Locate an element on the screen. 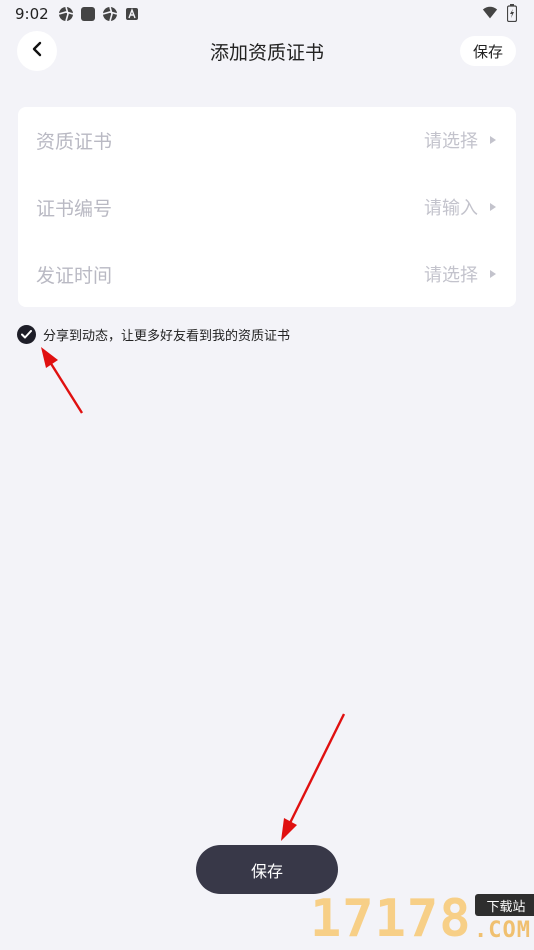 The image size is (534, 950). page-title: 添加资质证书 is located at coordinates (266, 53).